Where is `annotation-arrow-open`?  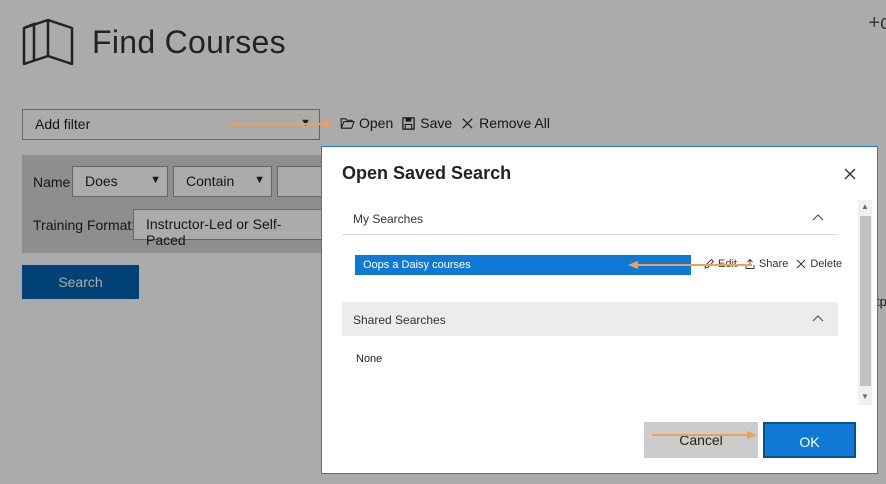
annotation-arrow-open is located at coordinates (281, 124).